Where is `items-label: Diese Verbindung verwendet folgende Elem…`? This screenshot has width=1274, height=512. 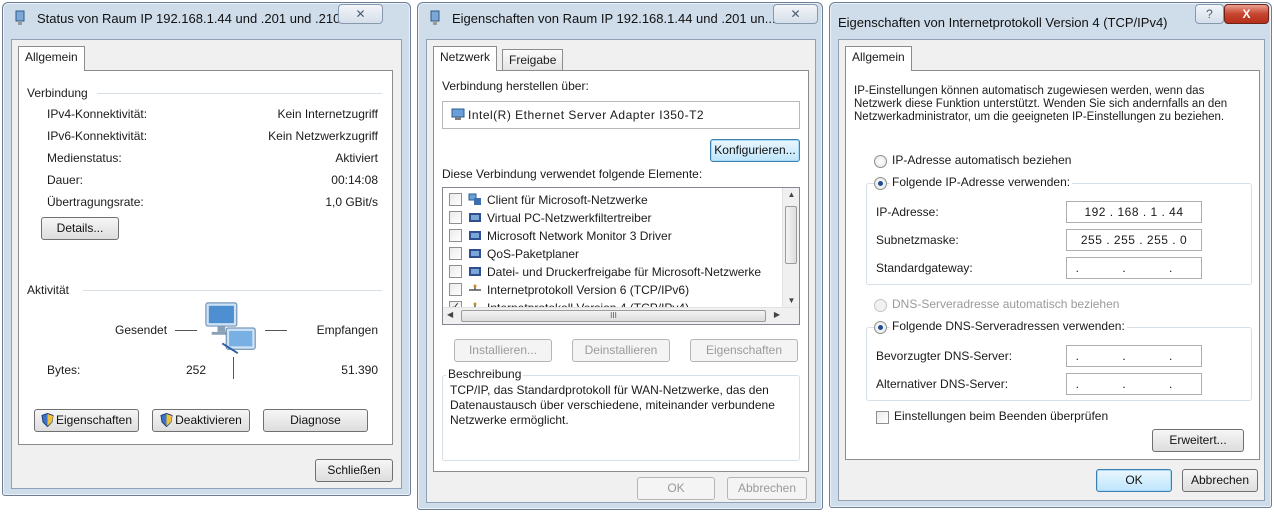
items-label: Diese Verbindung verwendet folgende Elem… is located at coordinates (572, 174).